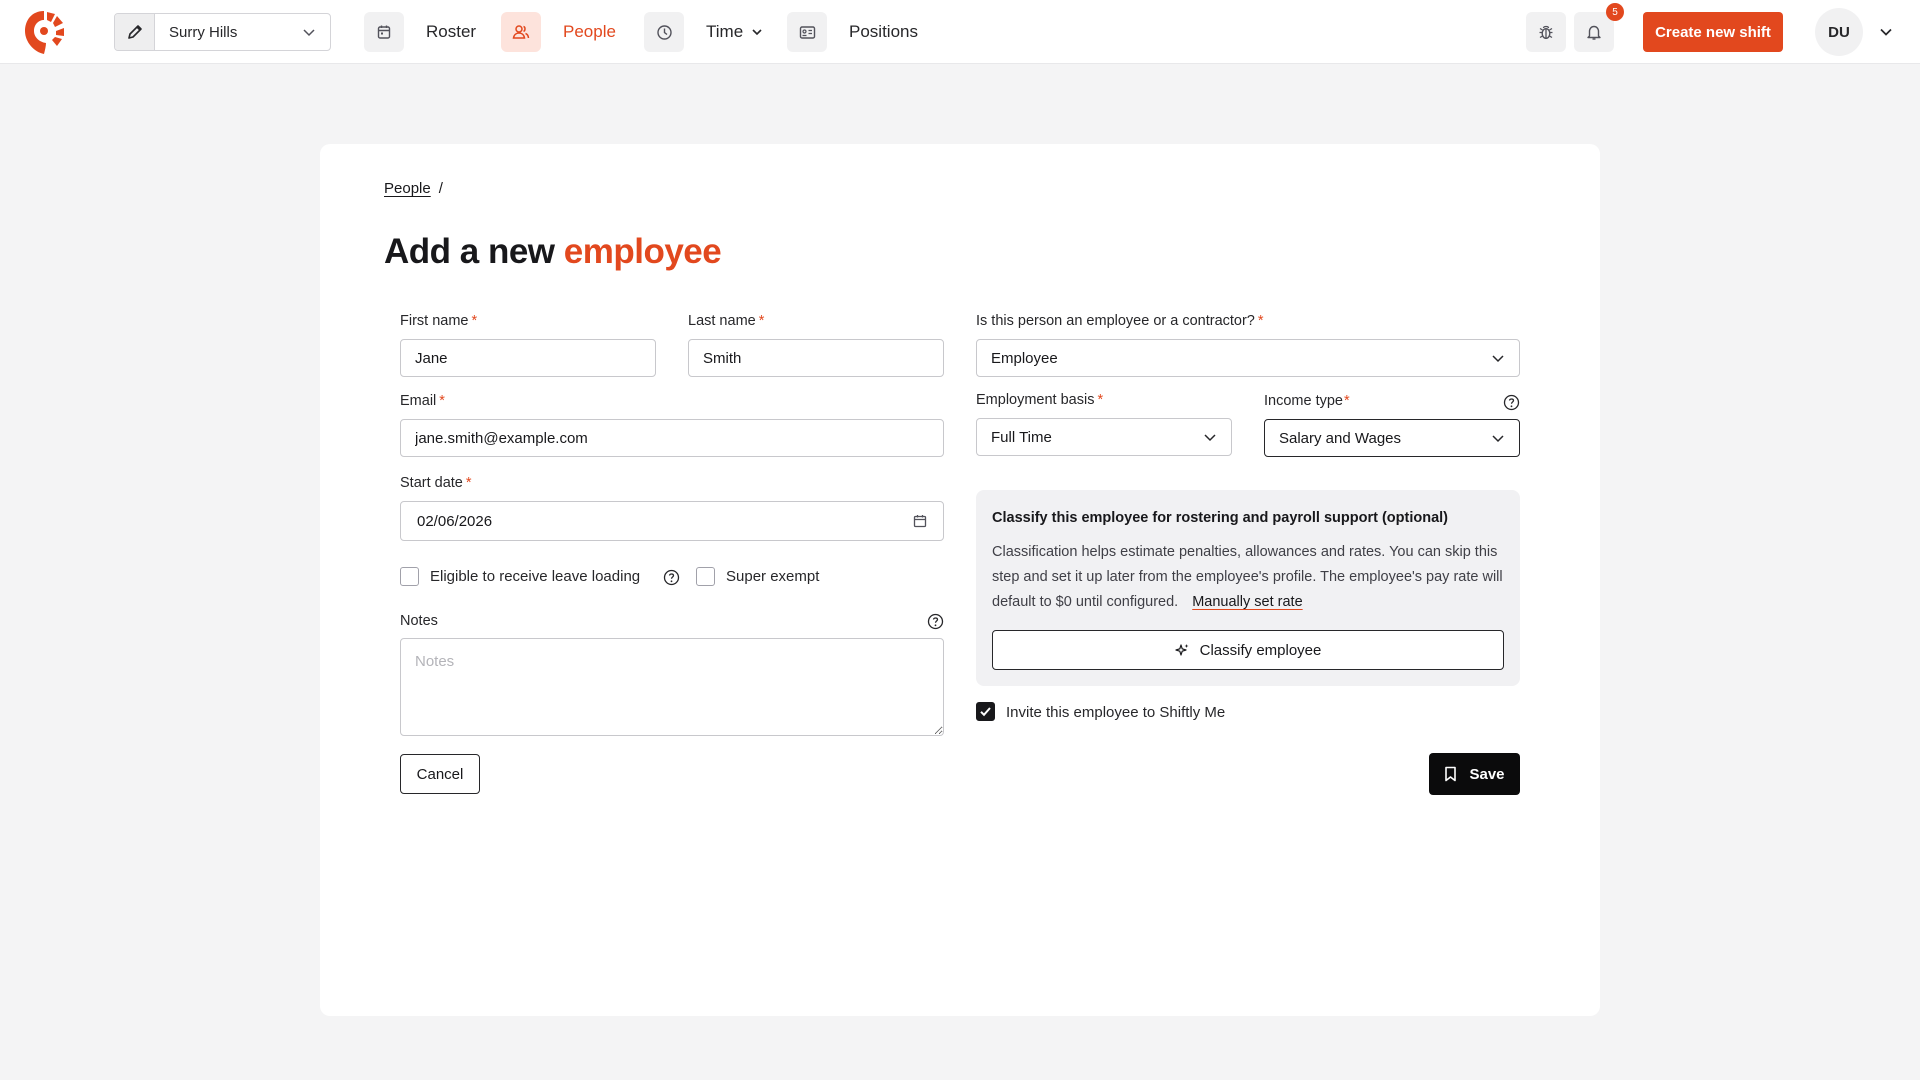 The height and width of the screenshot is (1080, 1920). What do you see at coordinates (455, 521) in the screenshot?
I see `start-date-value: 02/06/2026` at bounding box center [455, 521].